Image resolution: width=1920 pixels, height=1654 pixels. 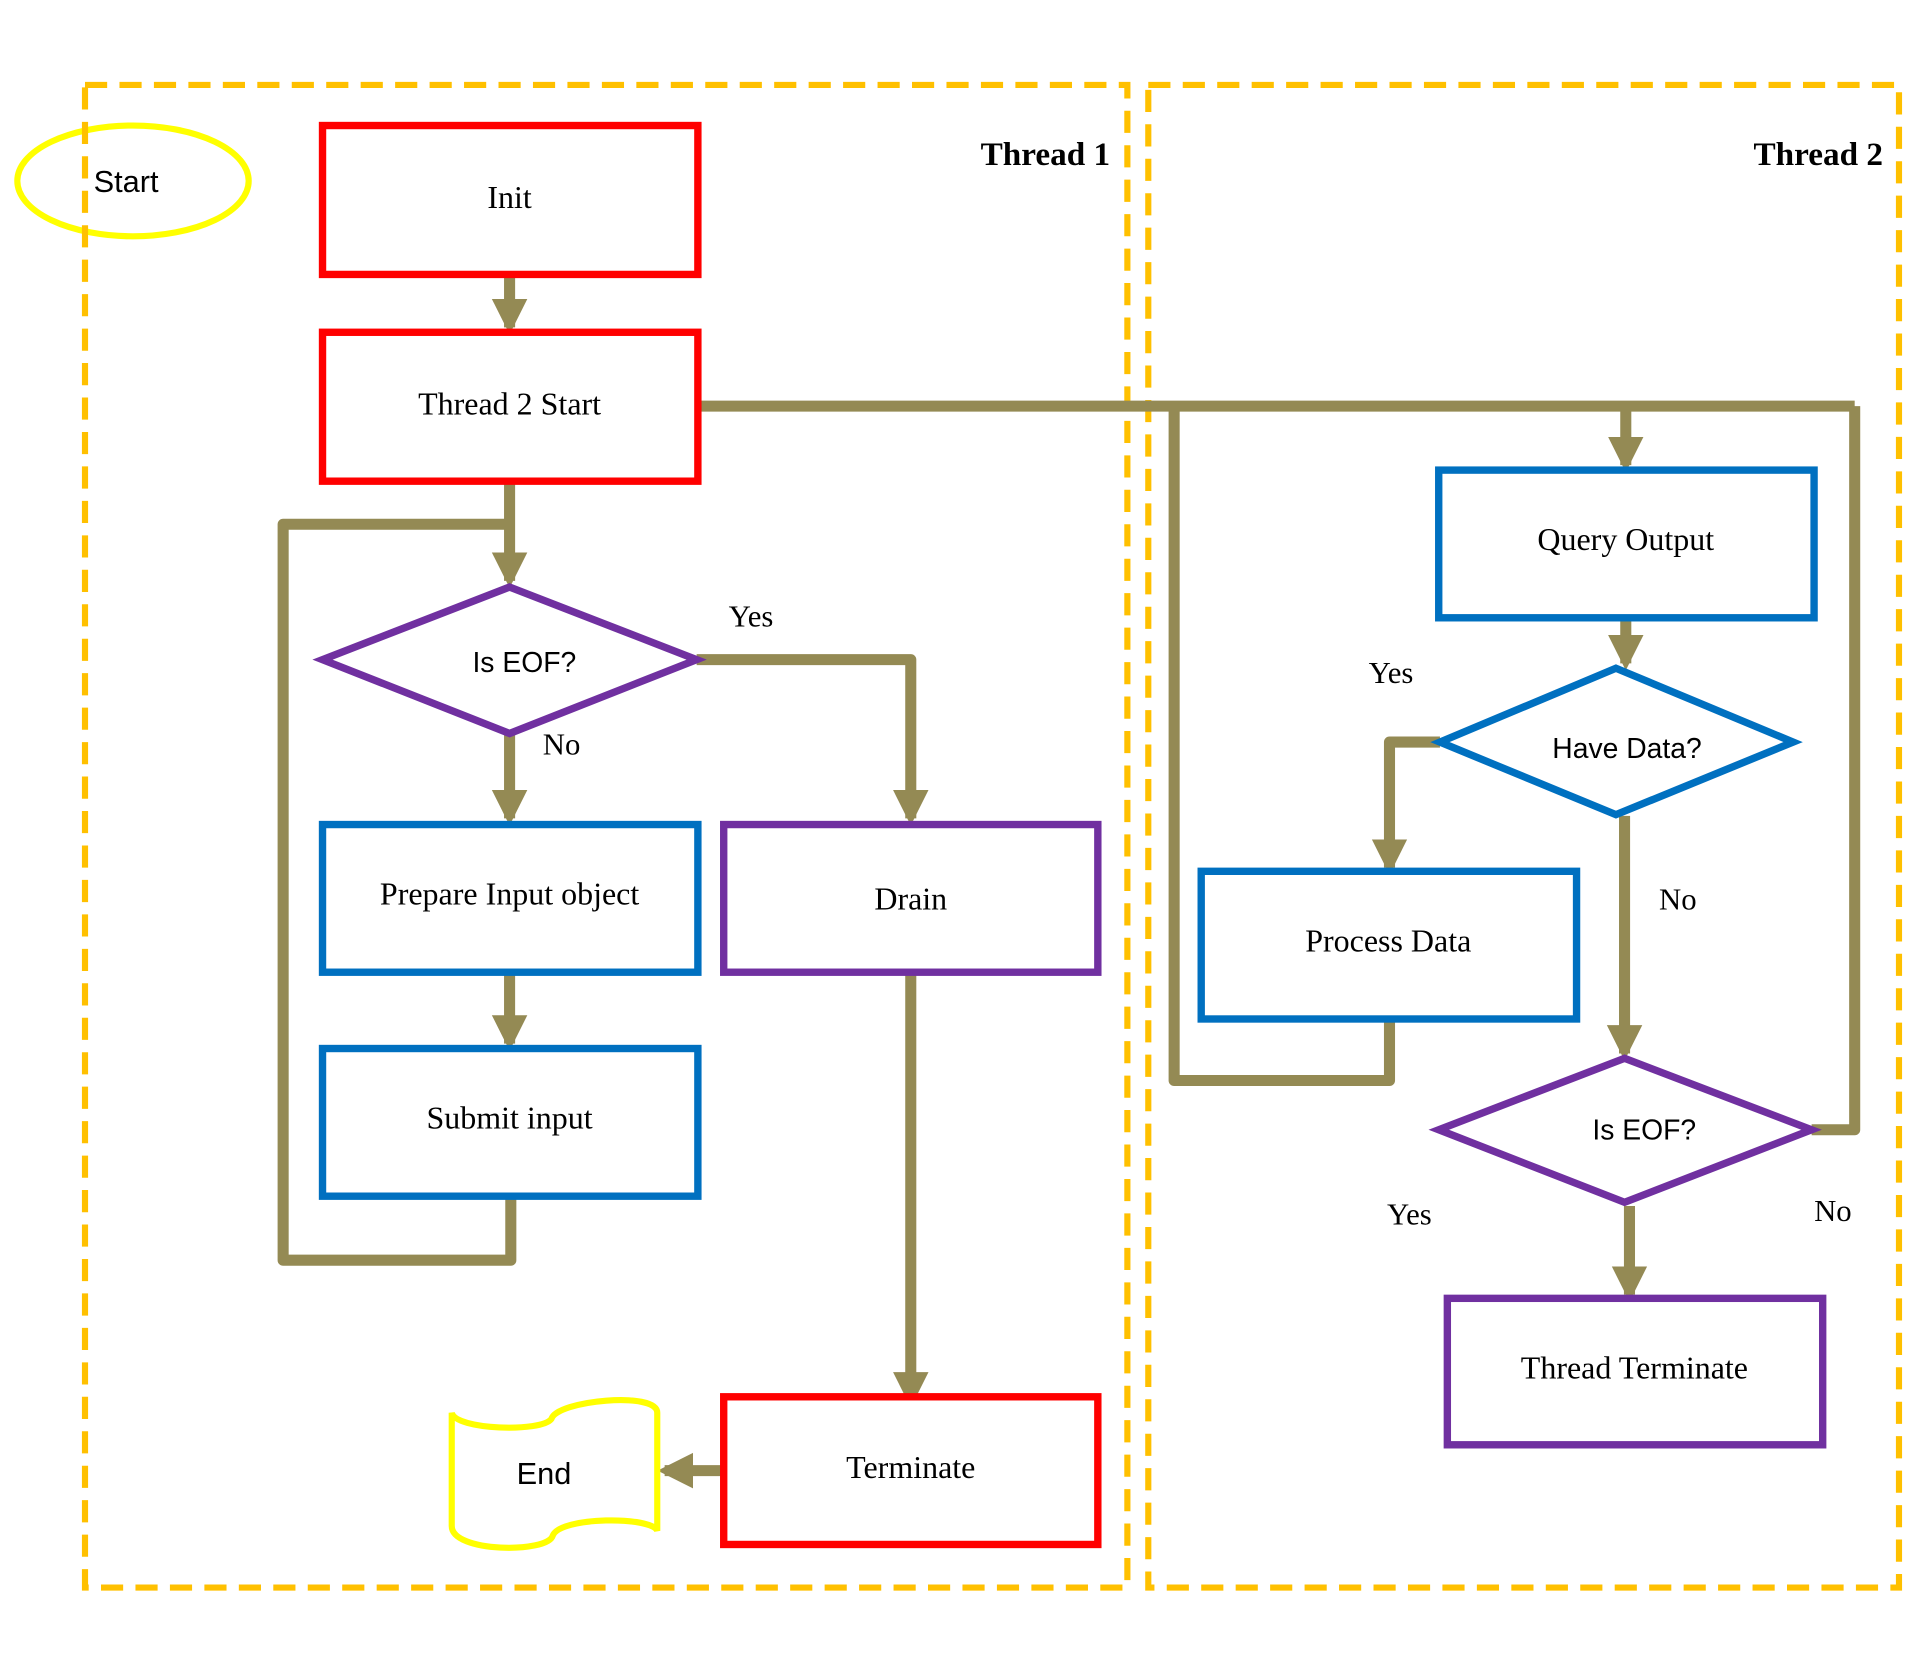 I want to click on eof1-yes-label: Yes, so click(x=751, y=616).